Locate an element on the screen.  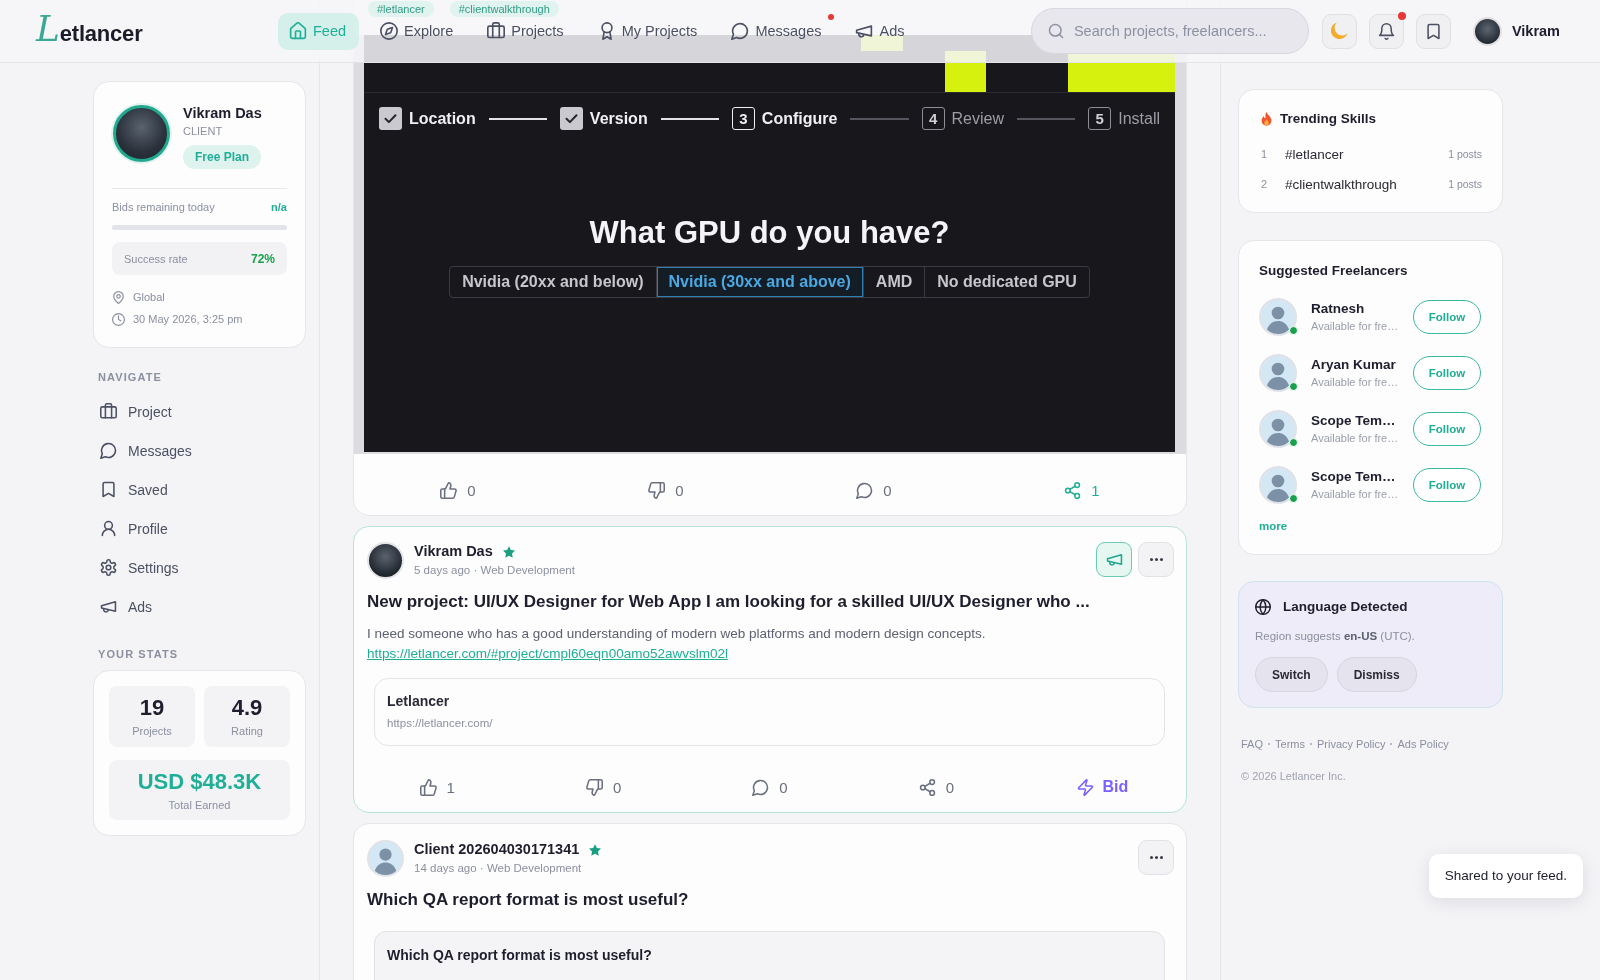
copyright-text: © 2026 Letlancer Inc. is located at coordinates (1293, 776).